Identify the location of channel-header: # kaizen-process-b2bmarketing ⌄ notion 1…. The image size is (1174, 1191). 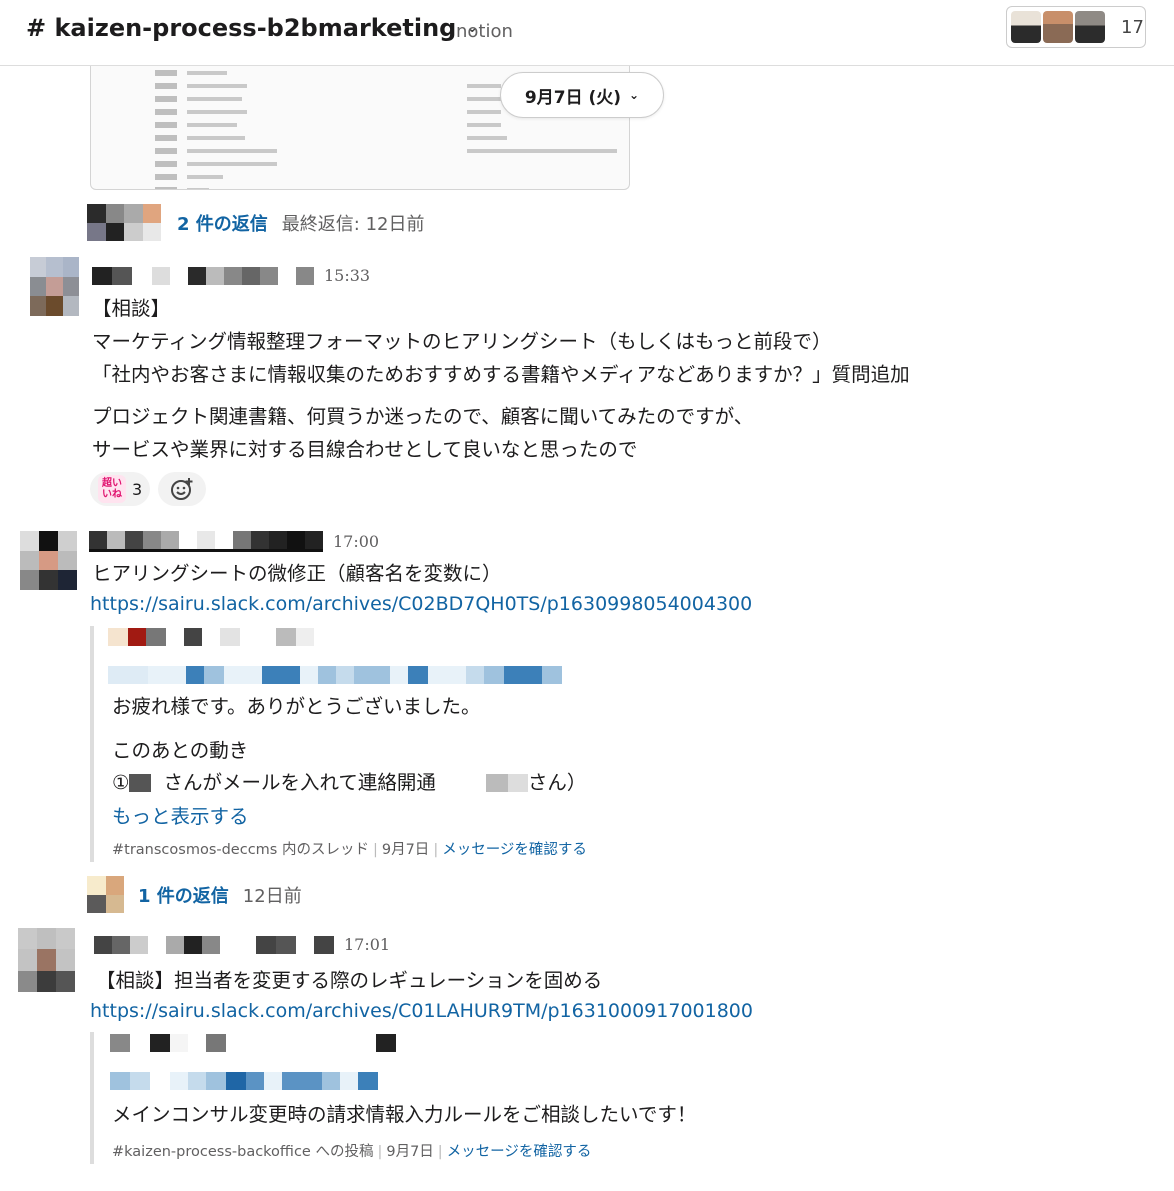
(587, 33).